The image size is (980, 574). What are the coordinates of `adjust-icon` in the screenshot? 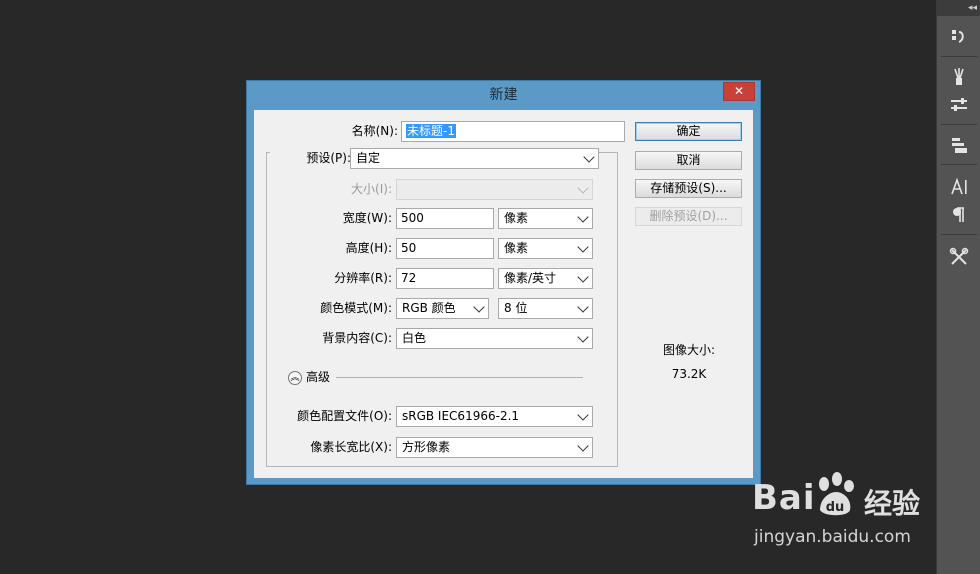 It's located at (959, 105).